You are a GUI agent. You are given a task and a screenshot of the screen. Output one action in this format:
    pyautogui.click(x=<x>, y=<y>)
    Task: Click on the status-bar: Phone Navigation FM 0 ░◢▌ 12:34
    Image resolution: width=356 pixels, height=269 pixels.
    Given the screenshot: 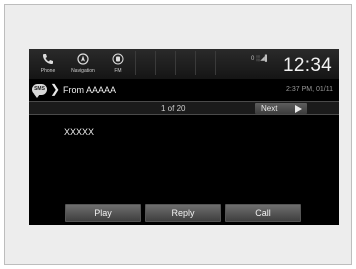 What is the action you would take?
    pyautogui.click(x=184, y=64)
    